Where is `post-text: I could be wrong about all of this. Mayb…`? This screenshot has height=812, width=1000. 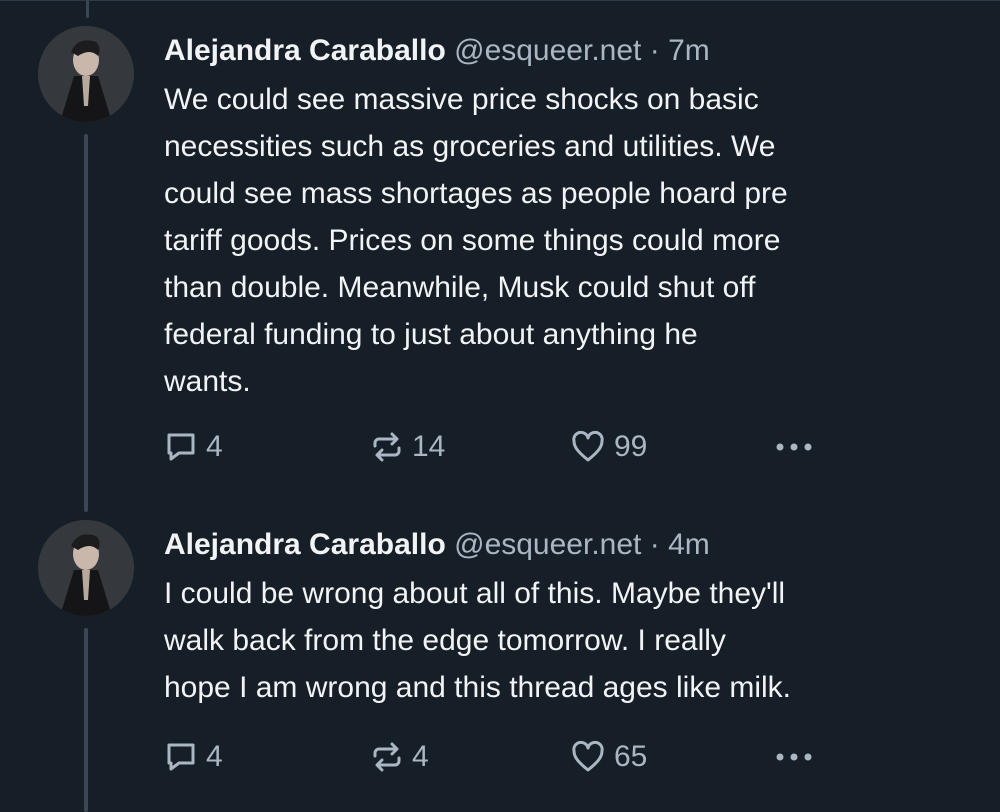 post-text: I could be wrong about all of this. Mayb… is located at coordinates (477, 640).